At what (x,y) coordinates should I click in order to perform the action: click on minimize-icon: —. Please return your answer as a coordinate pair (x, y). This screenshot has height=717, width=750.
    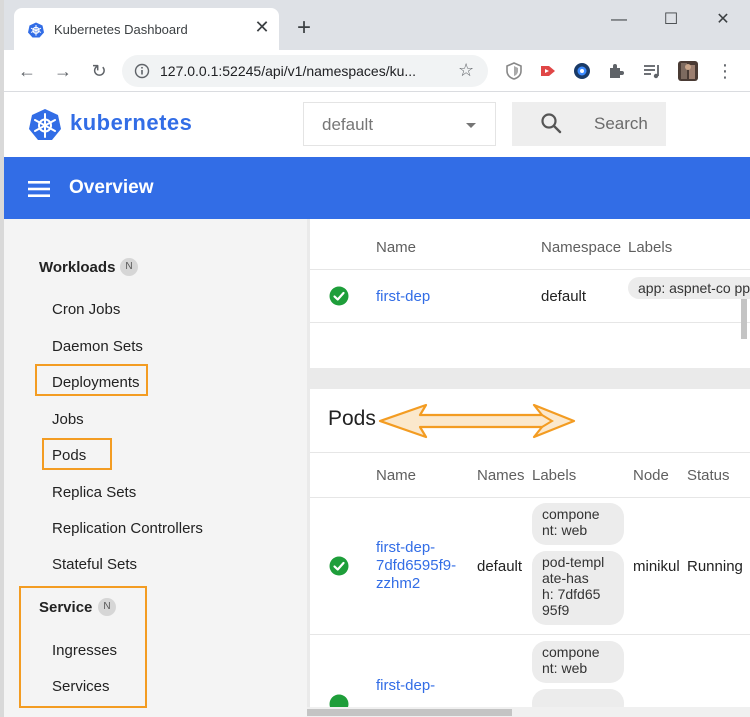
    Looking at the image, I should click on (619, 20).